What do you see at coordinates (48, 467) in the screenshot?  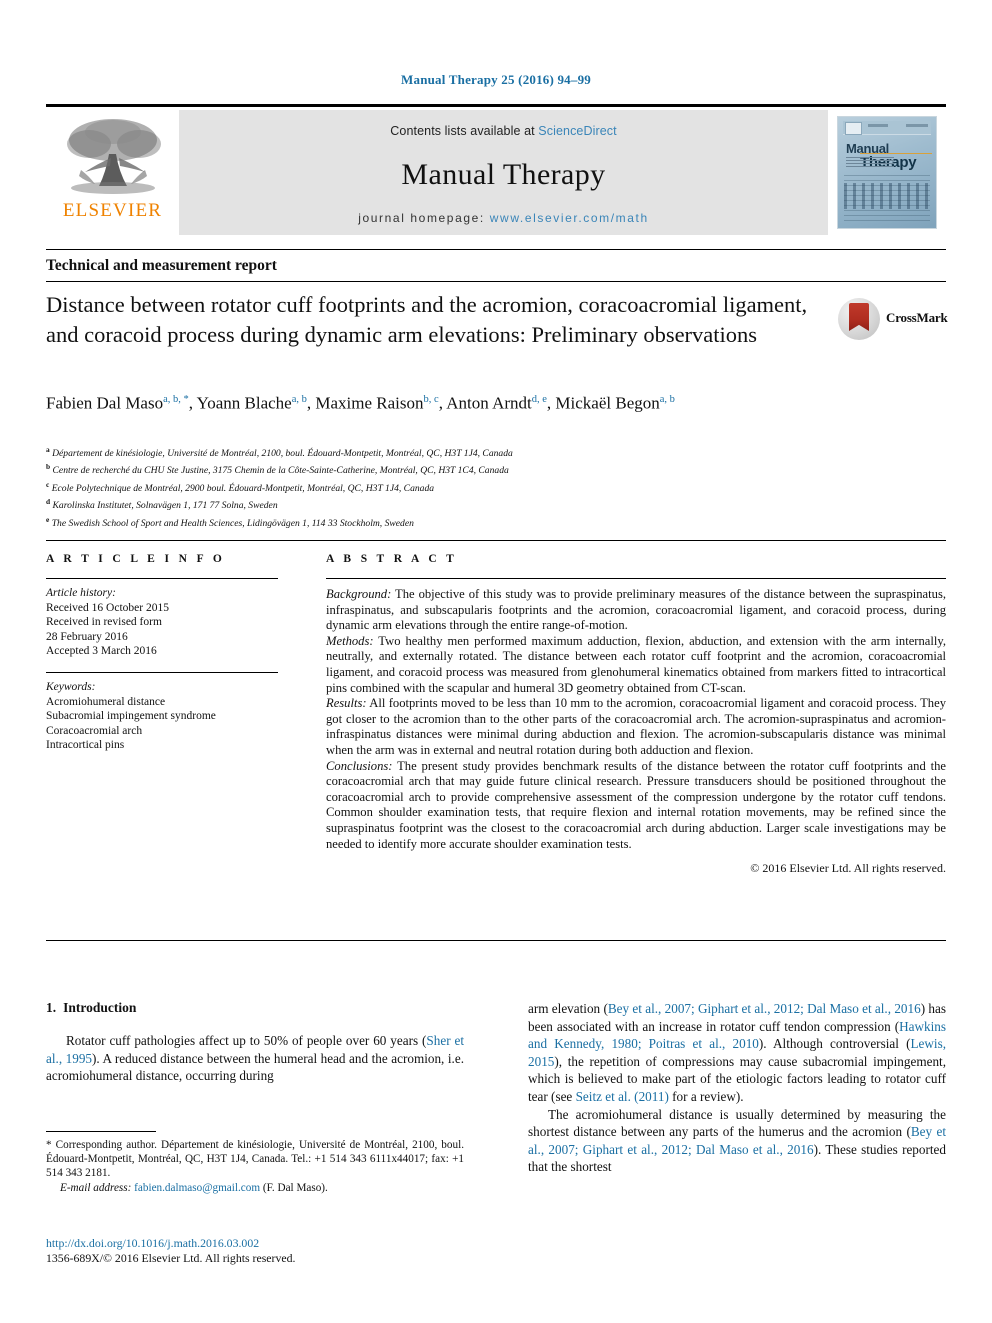 I see `affiliation-mark: b` at bounding box center [48, 467].